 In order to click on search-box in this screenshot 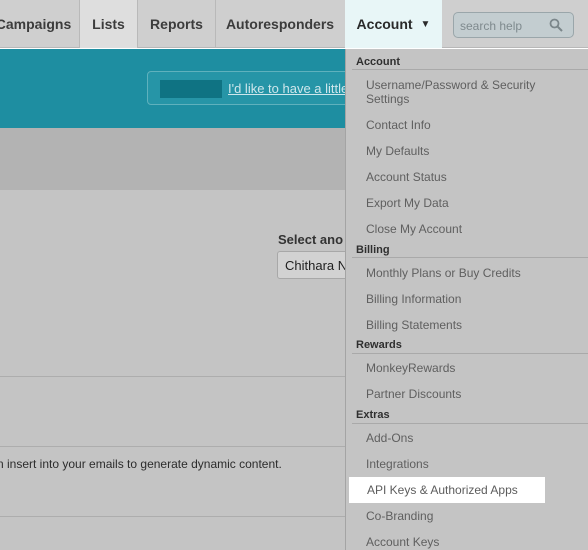, I will do `click(513, 25)`.